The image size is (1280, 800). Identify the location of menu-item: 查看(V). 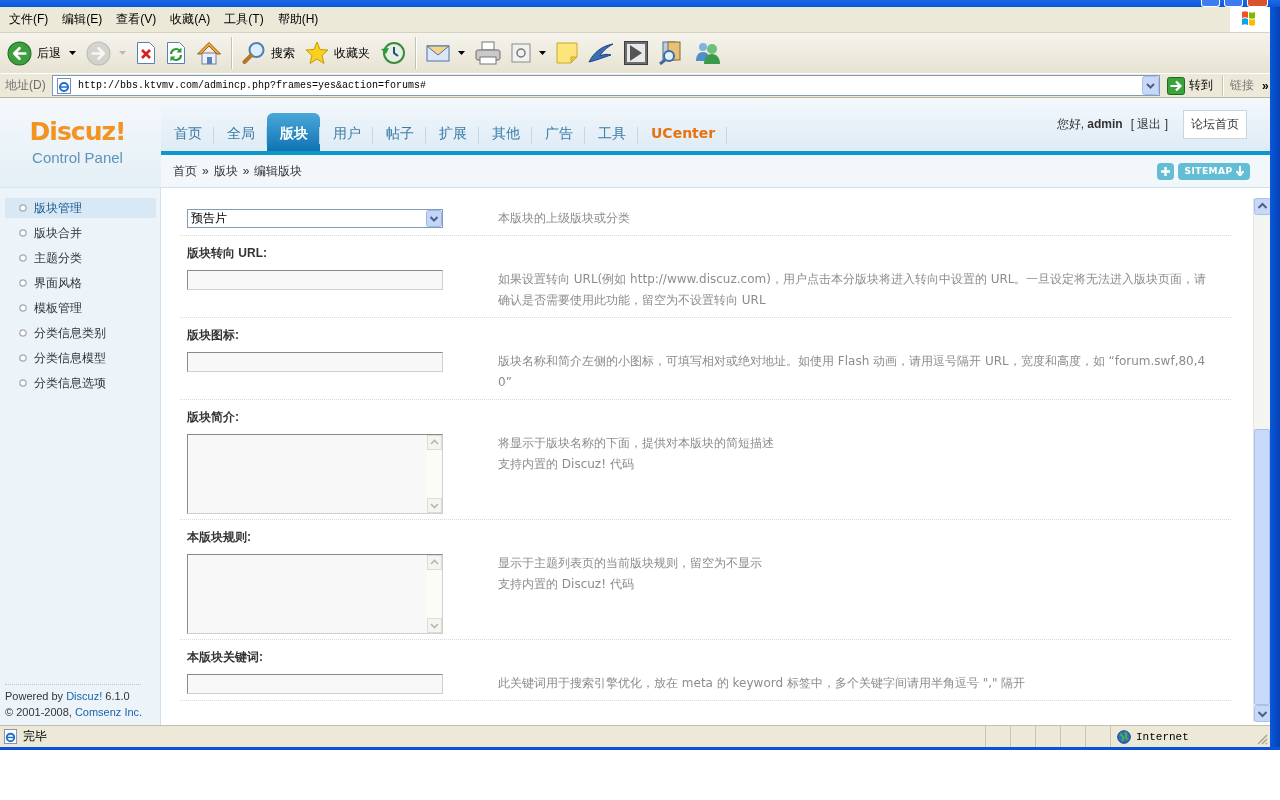
(136, 19).